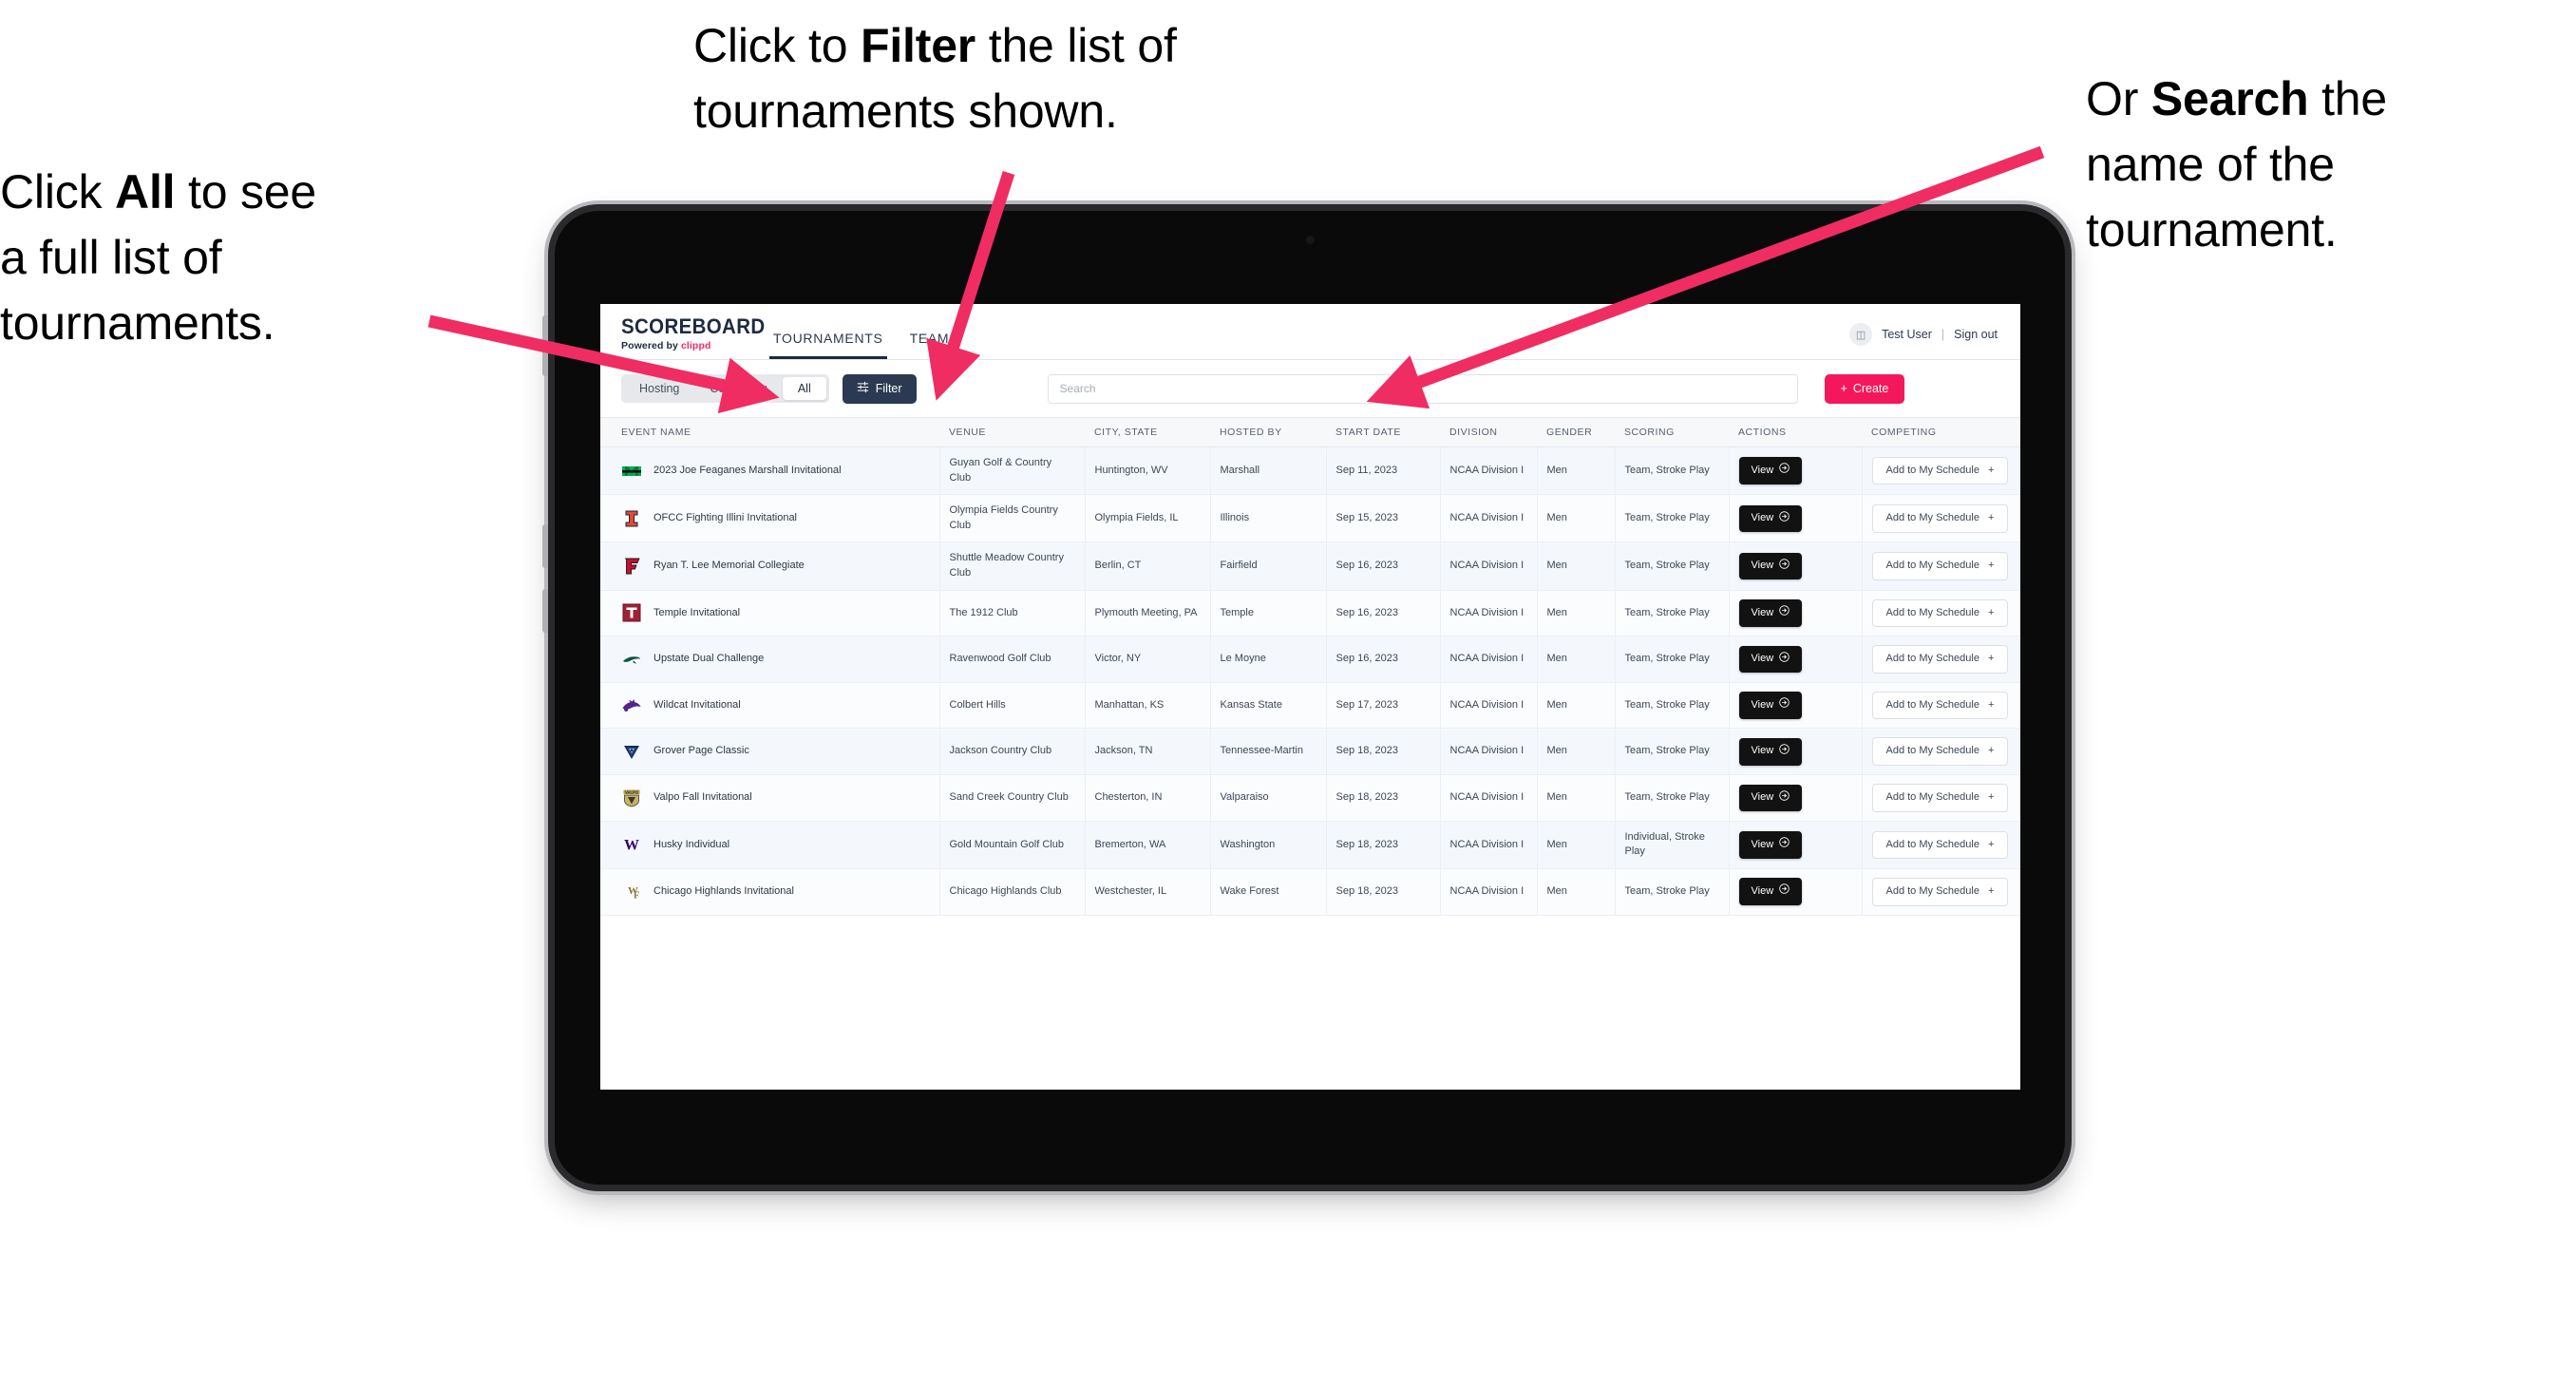 Image resolution: width=2576 pixels, height=1386 pixels. What do you see at coordinates (770, 752) in the screenshot?
I see `cell-event-name: Grover Page Classic` at bounding box center [770, 752].